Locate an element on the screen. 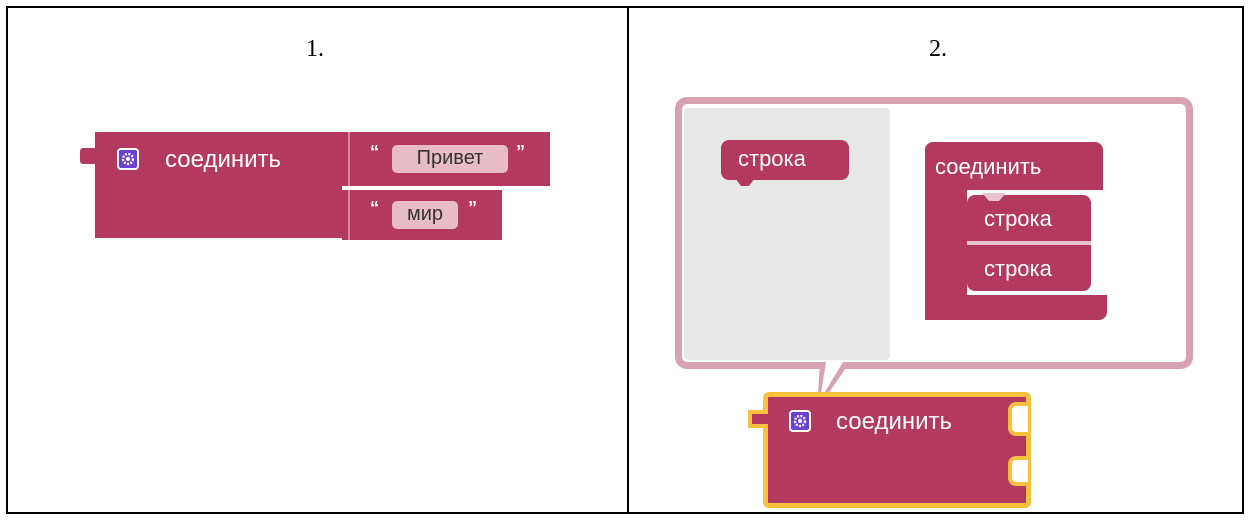  row-gap is located at coordinates (446, 188).